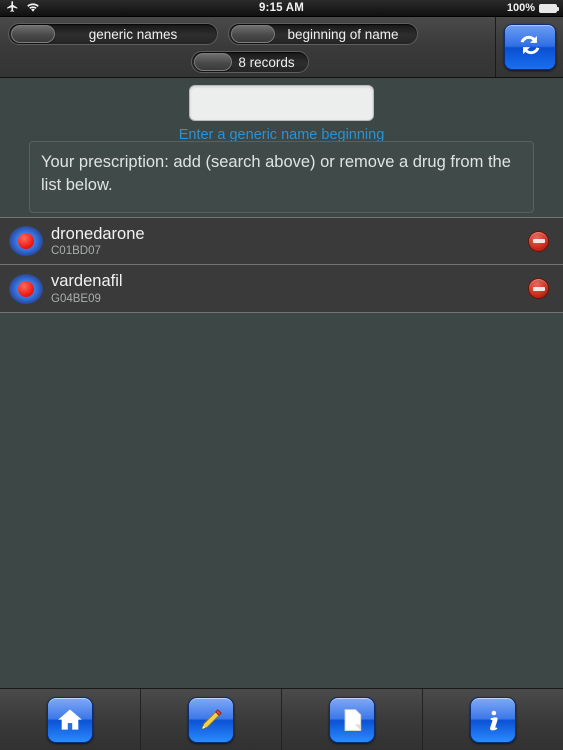  I want to click on toolbar-sync-area, so click(529, 47).